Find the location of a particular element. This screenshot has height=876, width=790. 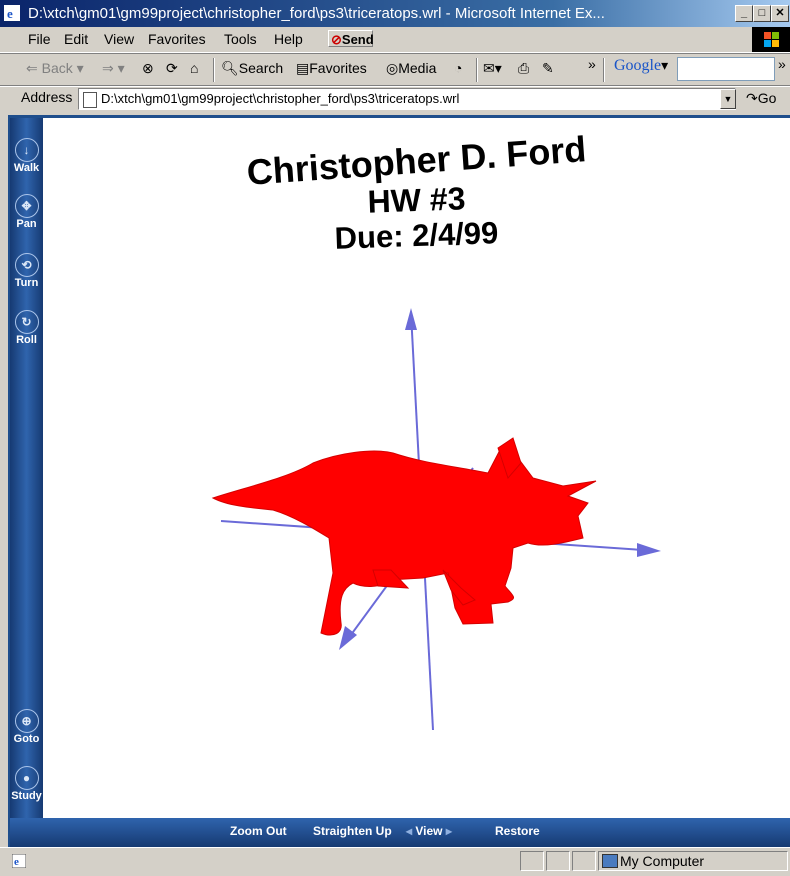

menu-favorites: Favorites is located at coordinates (177, 39).